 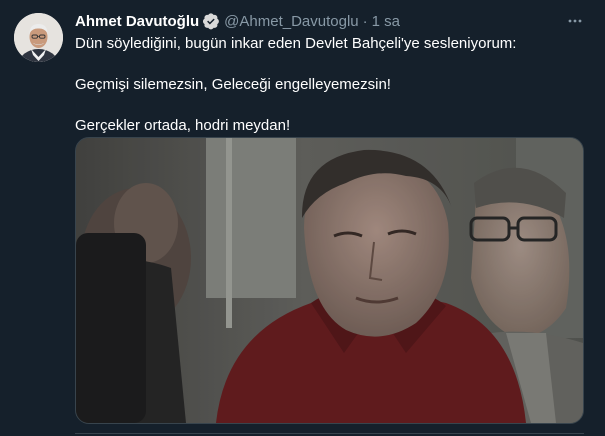 I want to click on tweet-header: Ahmet Davutoğlu @Ahmet_Davutoglu · 1 sa, so click(x=237, y=21).